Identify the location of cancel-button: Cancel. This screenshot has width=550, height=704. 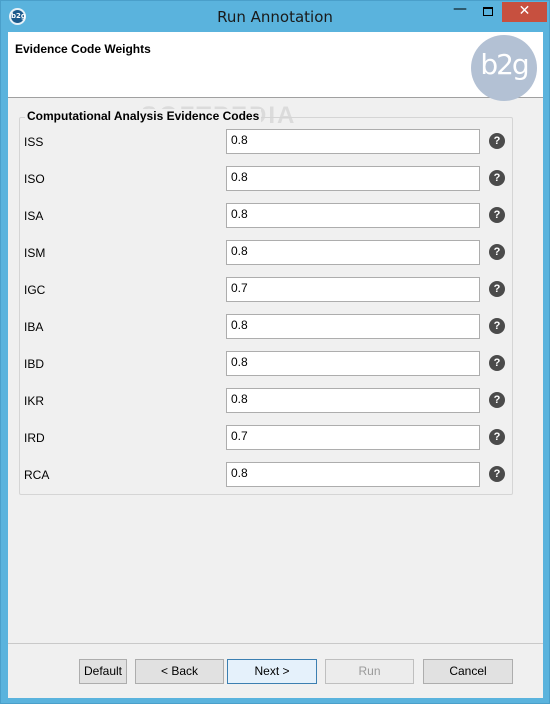
(468, 671).